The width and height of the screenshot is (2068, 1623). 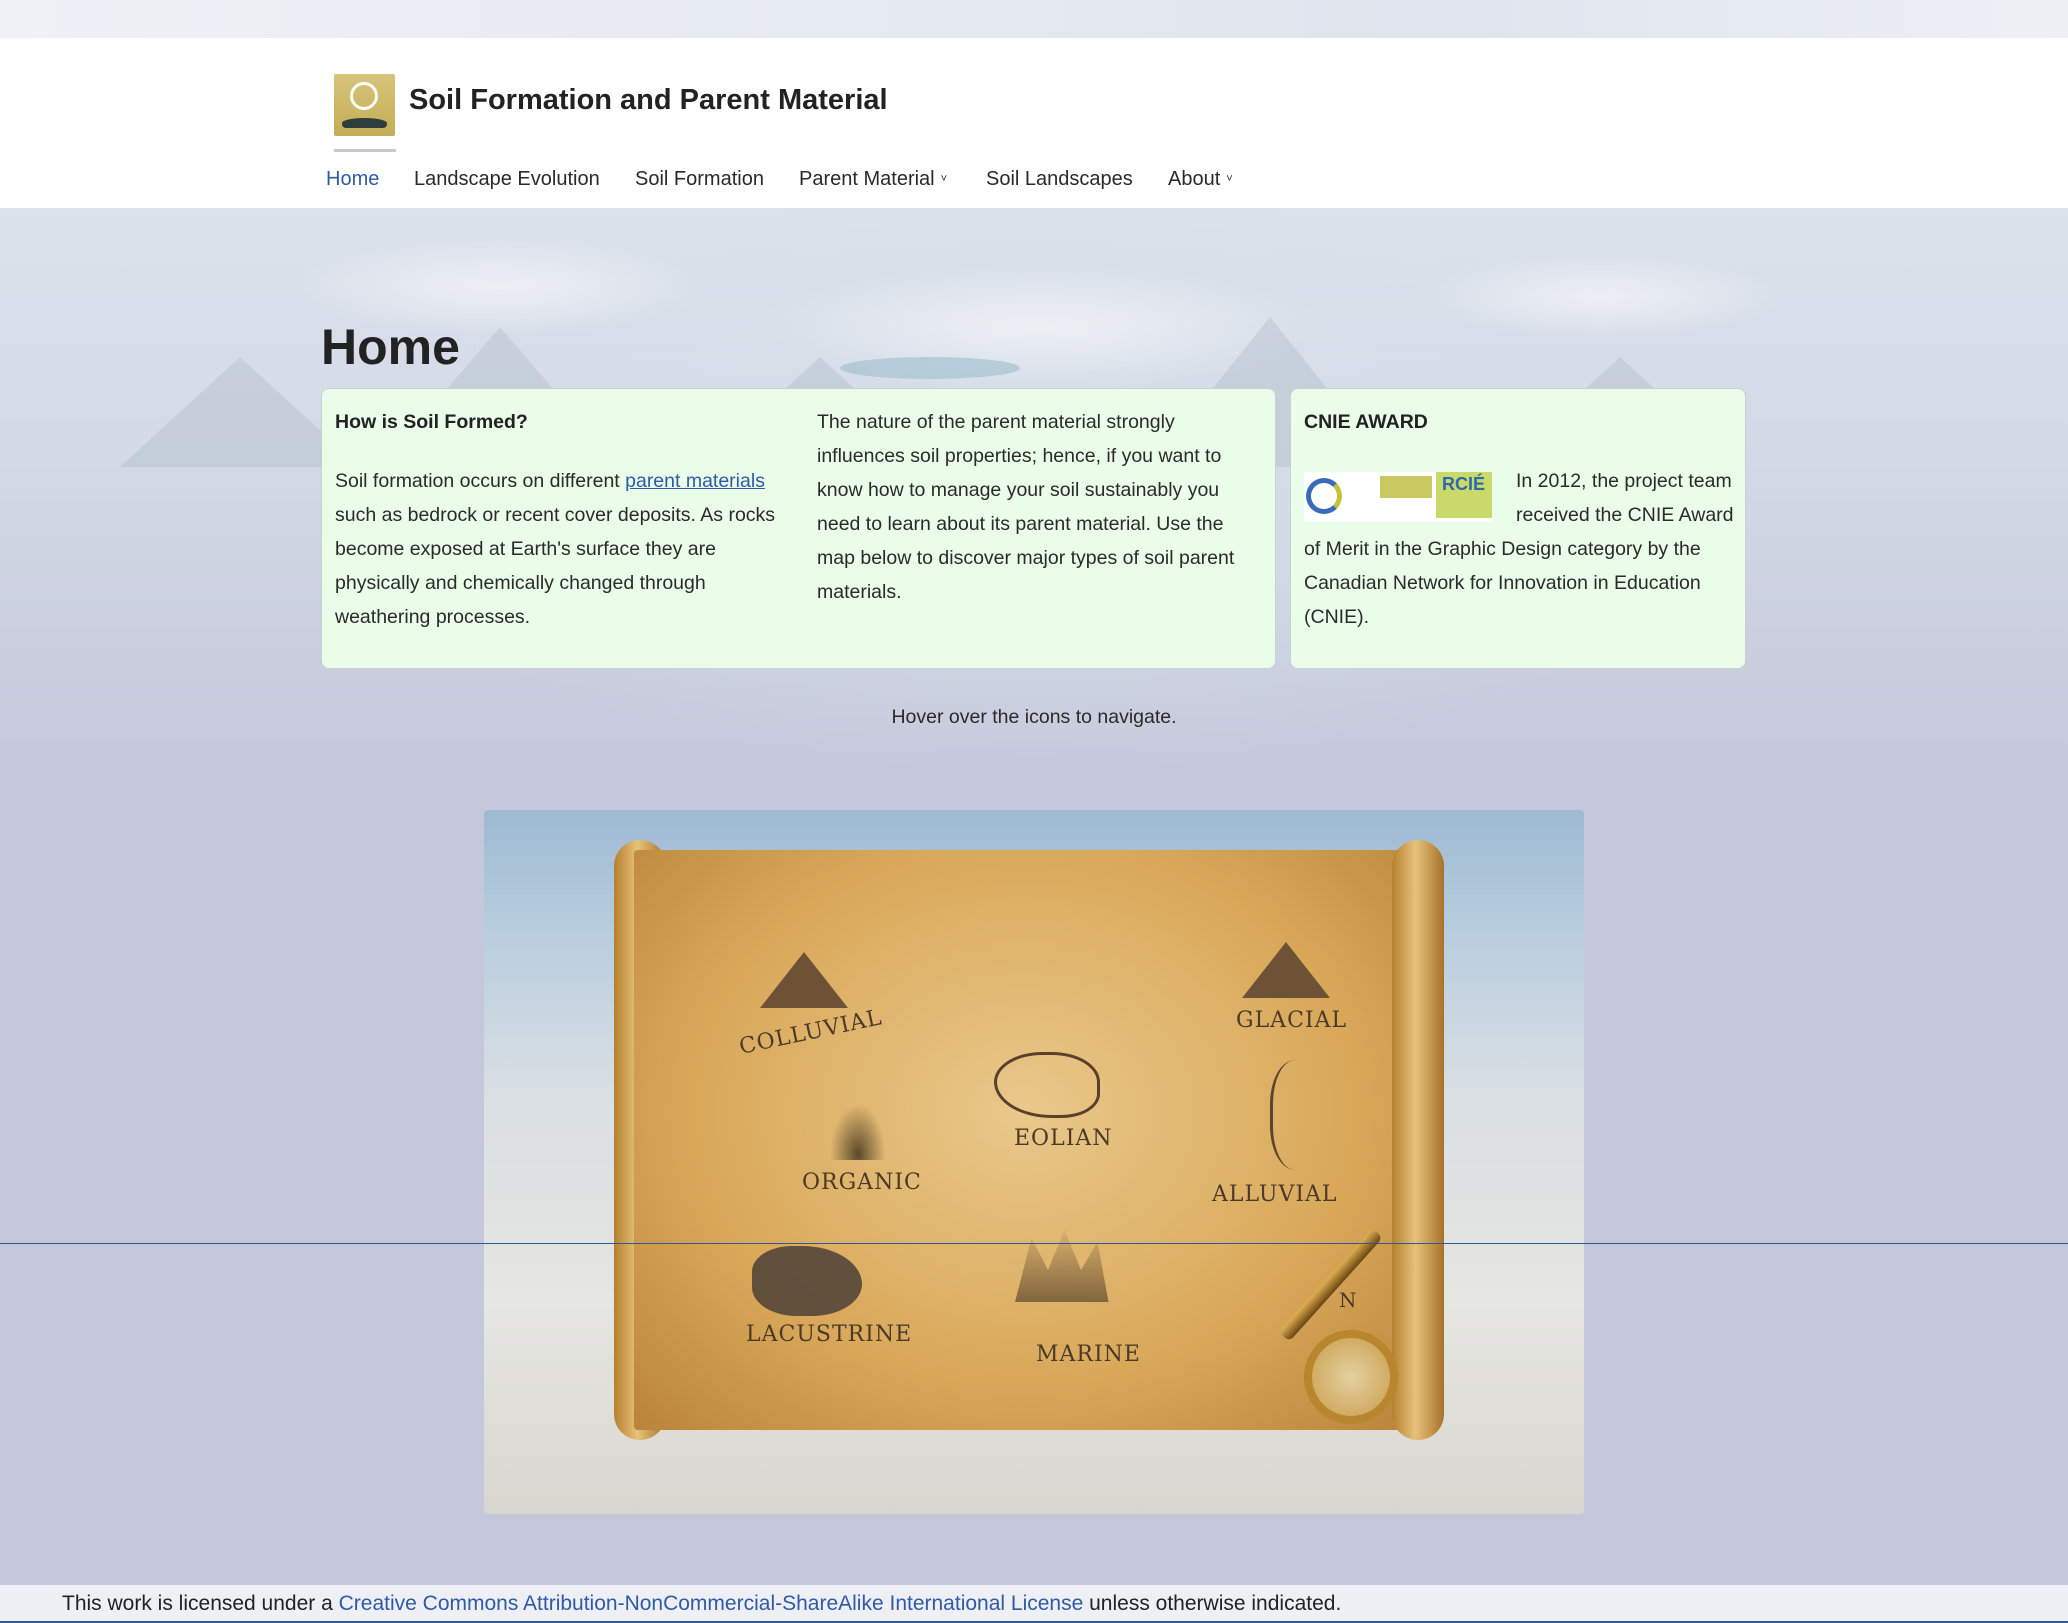 What do you see at coordinates (930, 368) in the screenshot?
I see `lake-shape` at bounding box center [930, 368].